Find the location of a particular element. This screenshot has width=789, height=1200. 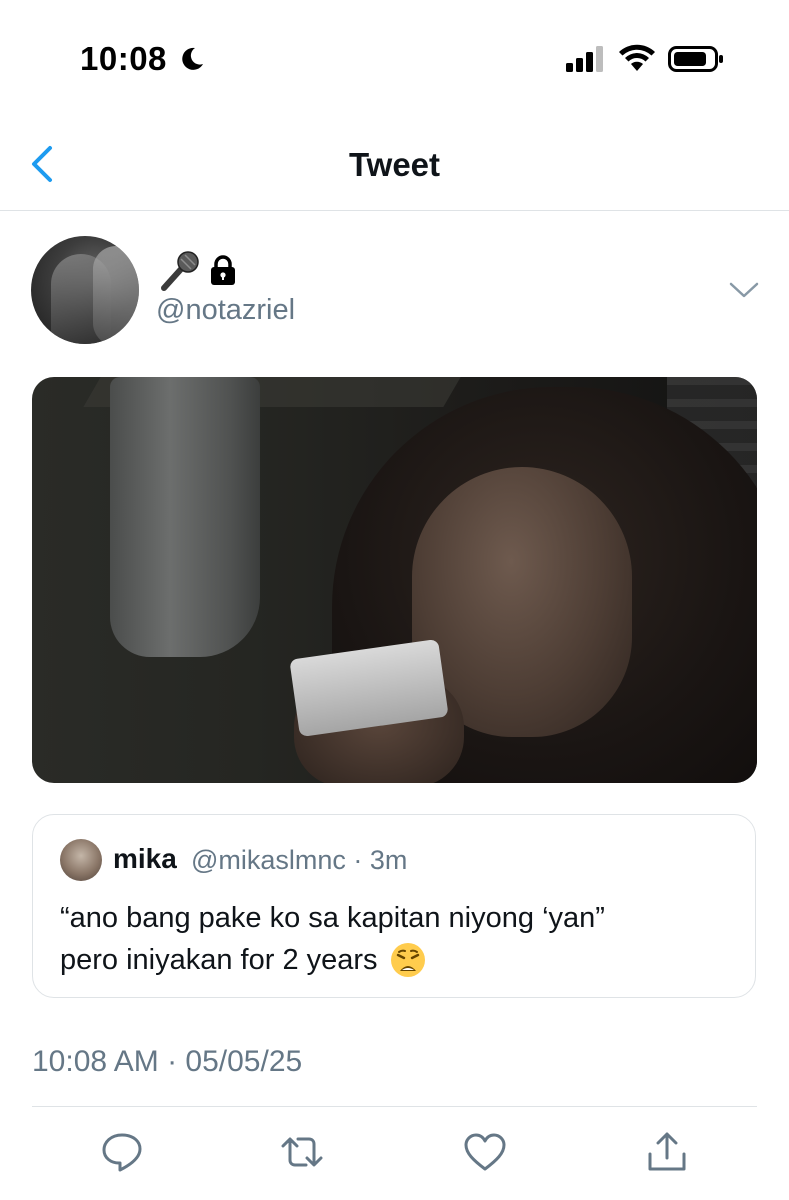

author-avatar is located at coordinates (85, 290).